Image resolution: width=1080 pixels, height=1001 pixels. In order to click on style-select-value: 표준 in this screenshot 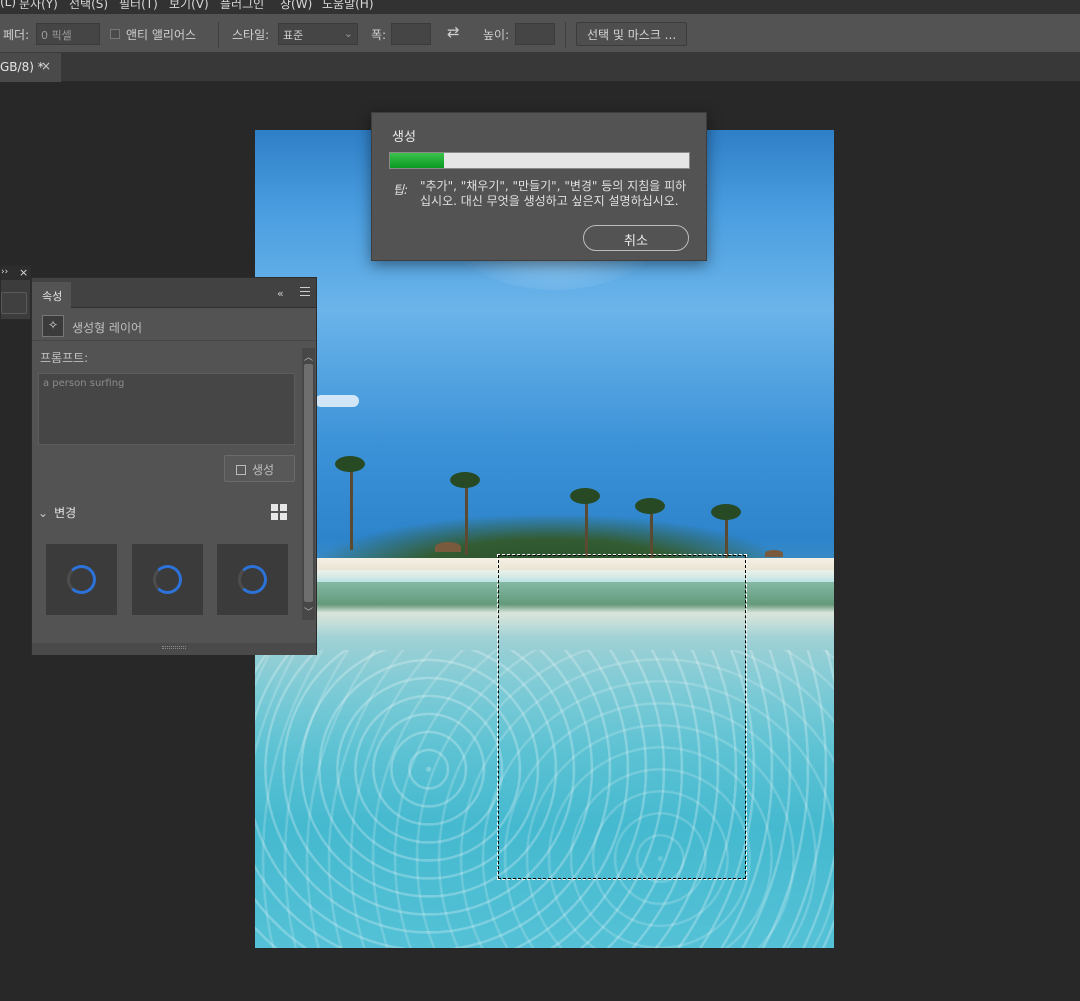, I will do `click(293, 35)`.